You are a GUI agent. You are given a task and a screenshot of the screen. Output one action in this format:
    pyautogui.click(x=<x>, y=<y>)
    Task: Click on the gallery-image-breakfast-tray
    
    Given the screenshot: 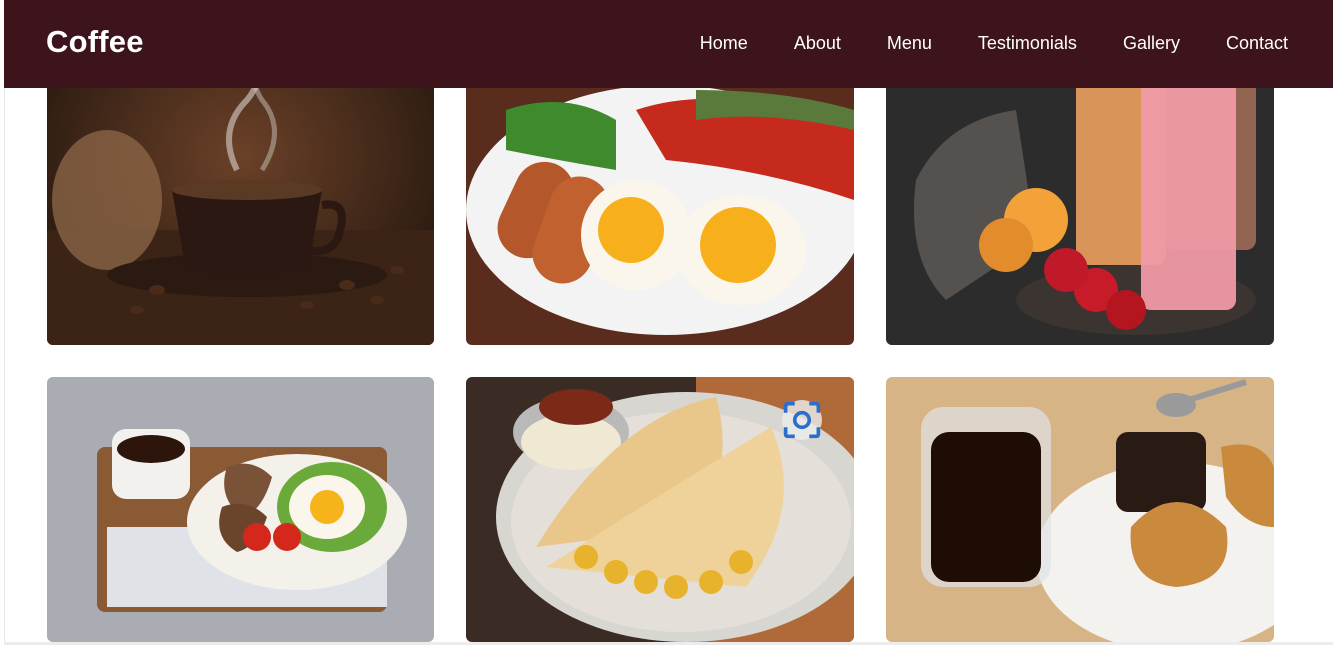 What is the action you would take?
    pyautogui.click(x=240, y=509)
    